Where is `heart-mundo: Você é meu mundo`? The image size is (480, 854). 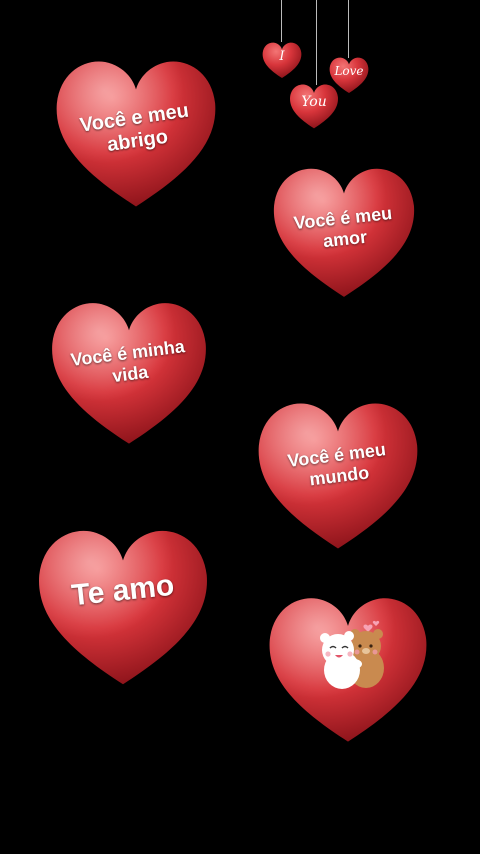 heart-mundo: Você é meu mundo is located at coordinates (338, 474).